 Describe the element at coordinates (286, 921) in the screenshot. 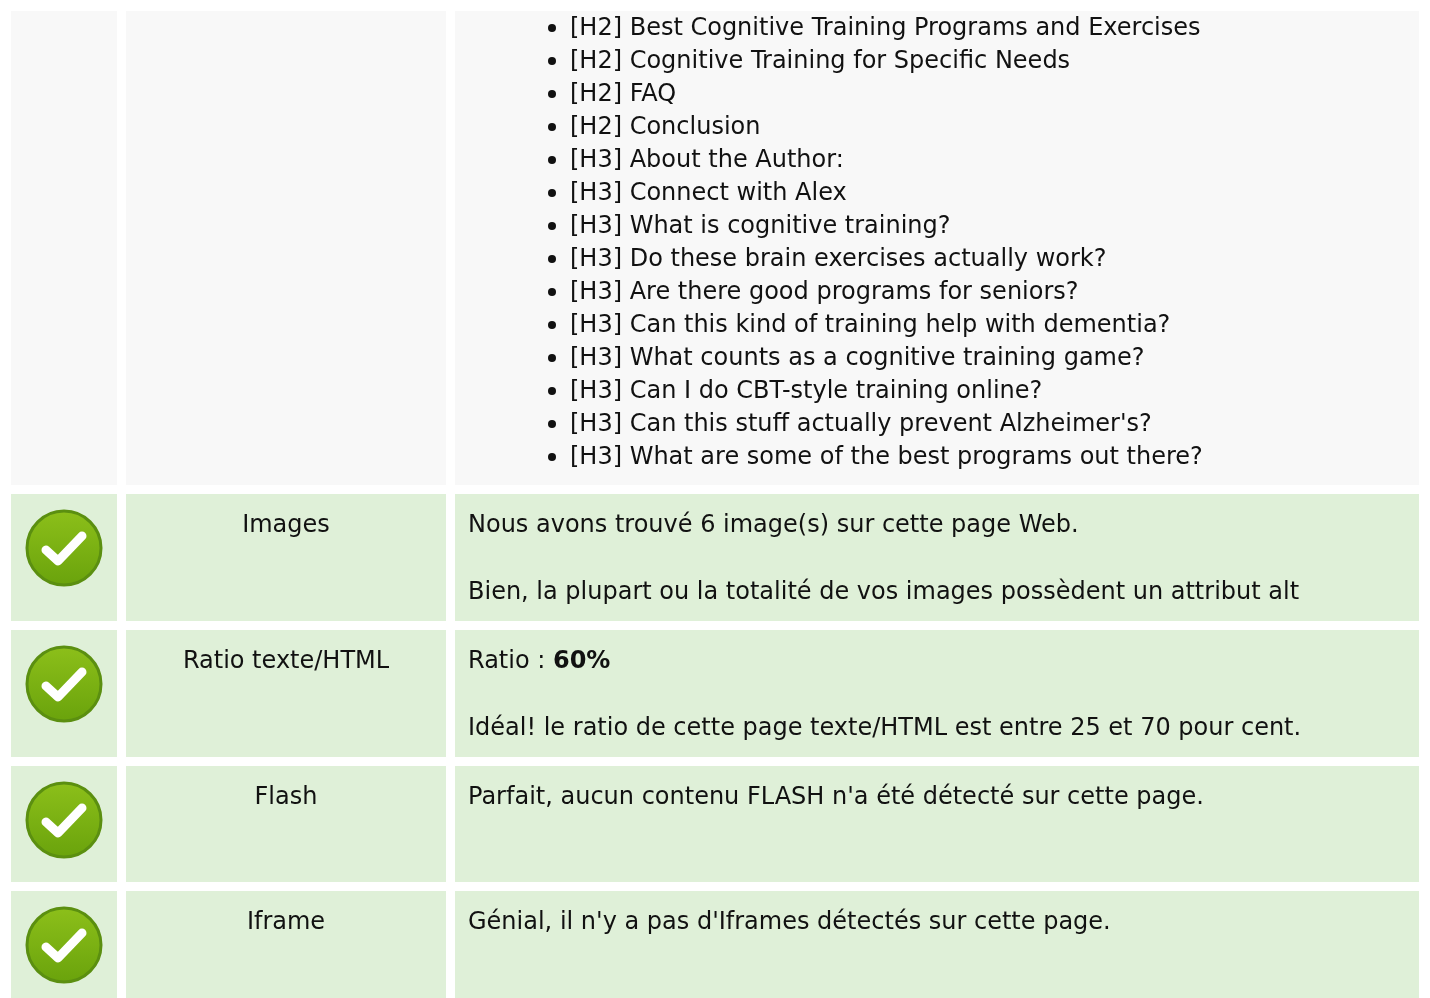

I see `row-label: Iframe` at that location.